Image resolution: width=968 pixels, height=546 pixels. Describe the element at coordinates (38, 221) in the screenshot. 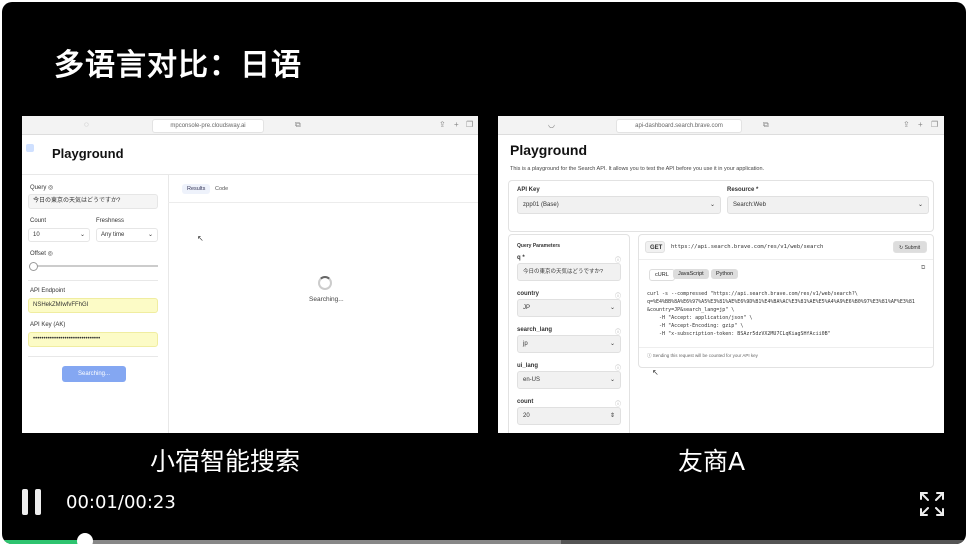

I see `count-label: Count` at that location.